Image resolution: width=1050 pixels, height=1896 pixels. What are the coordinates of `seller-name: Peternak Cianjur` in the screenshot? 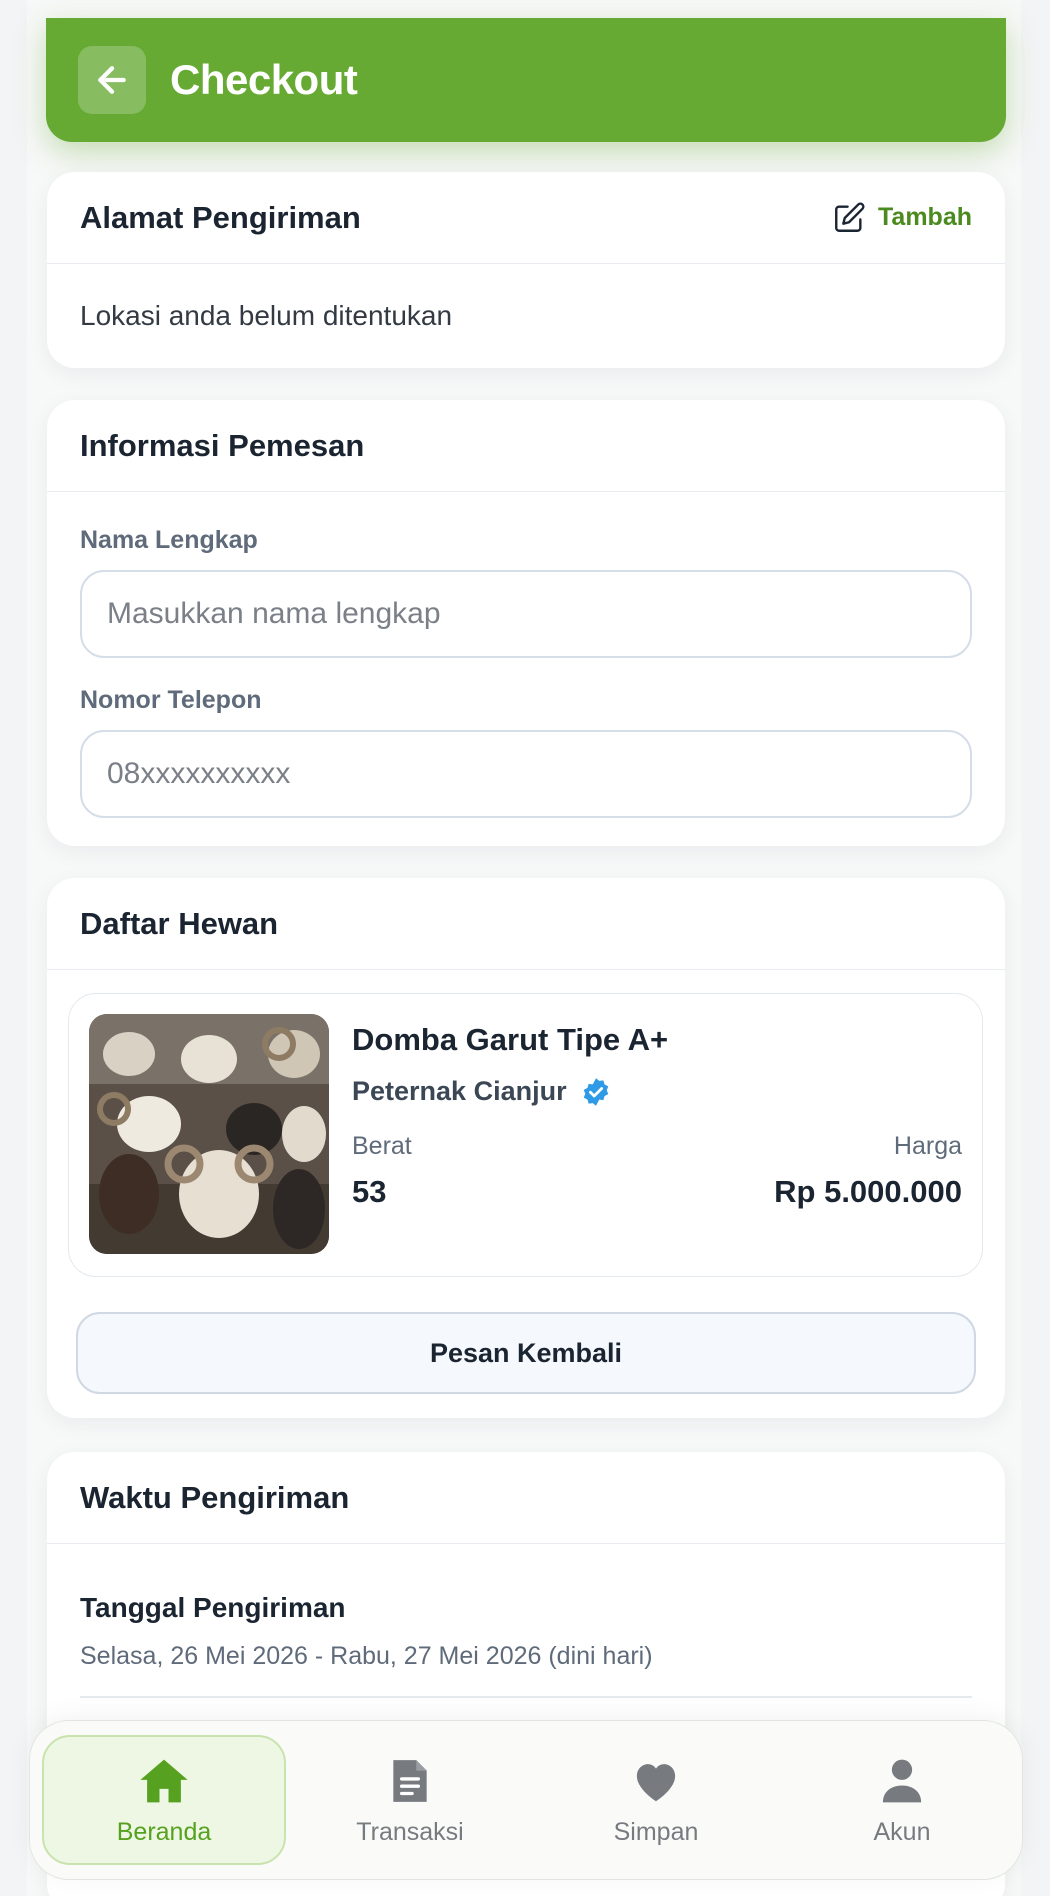 It's located at (459, 1091).